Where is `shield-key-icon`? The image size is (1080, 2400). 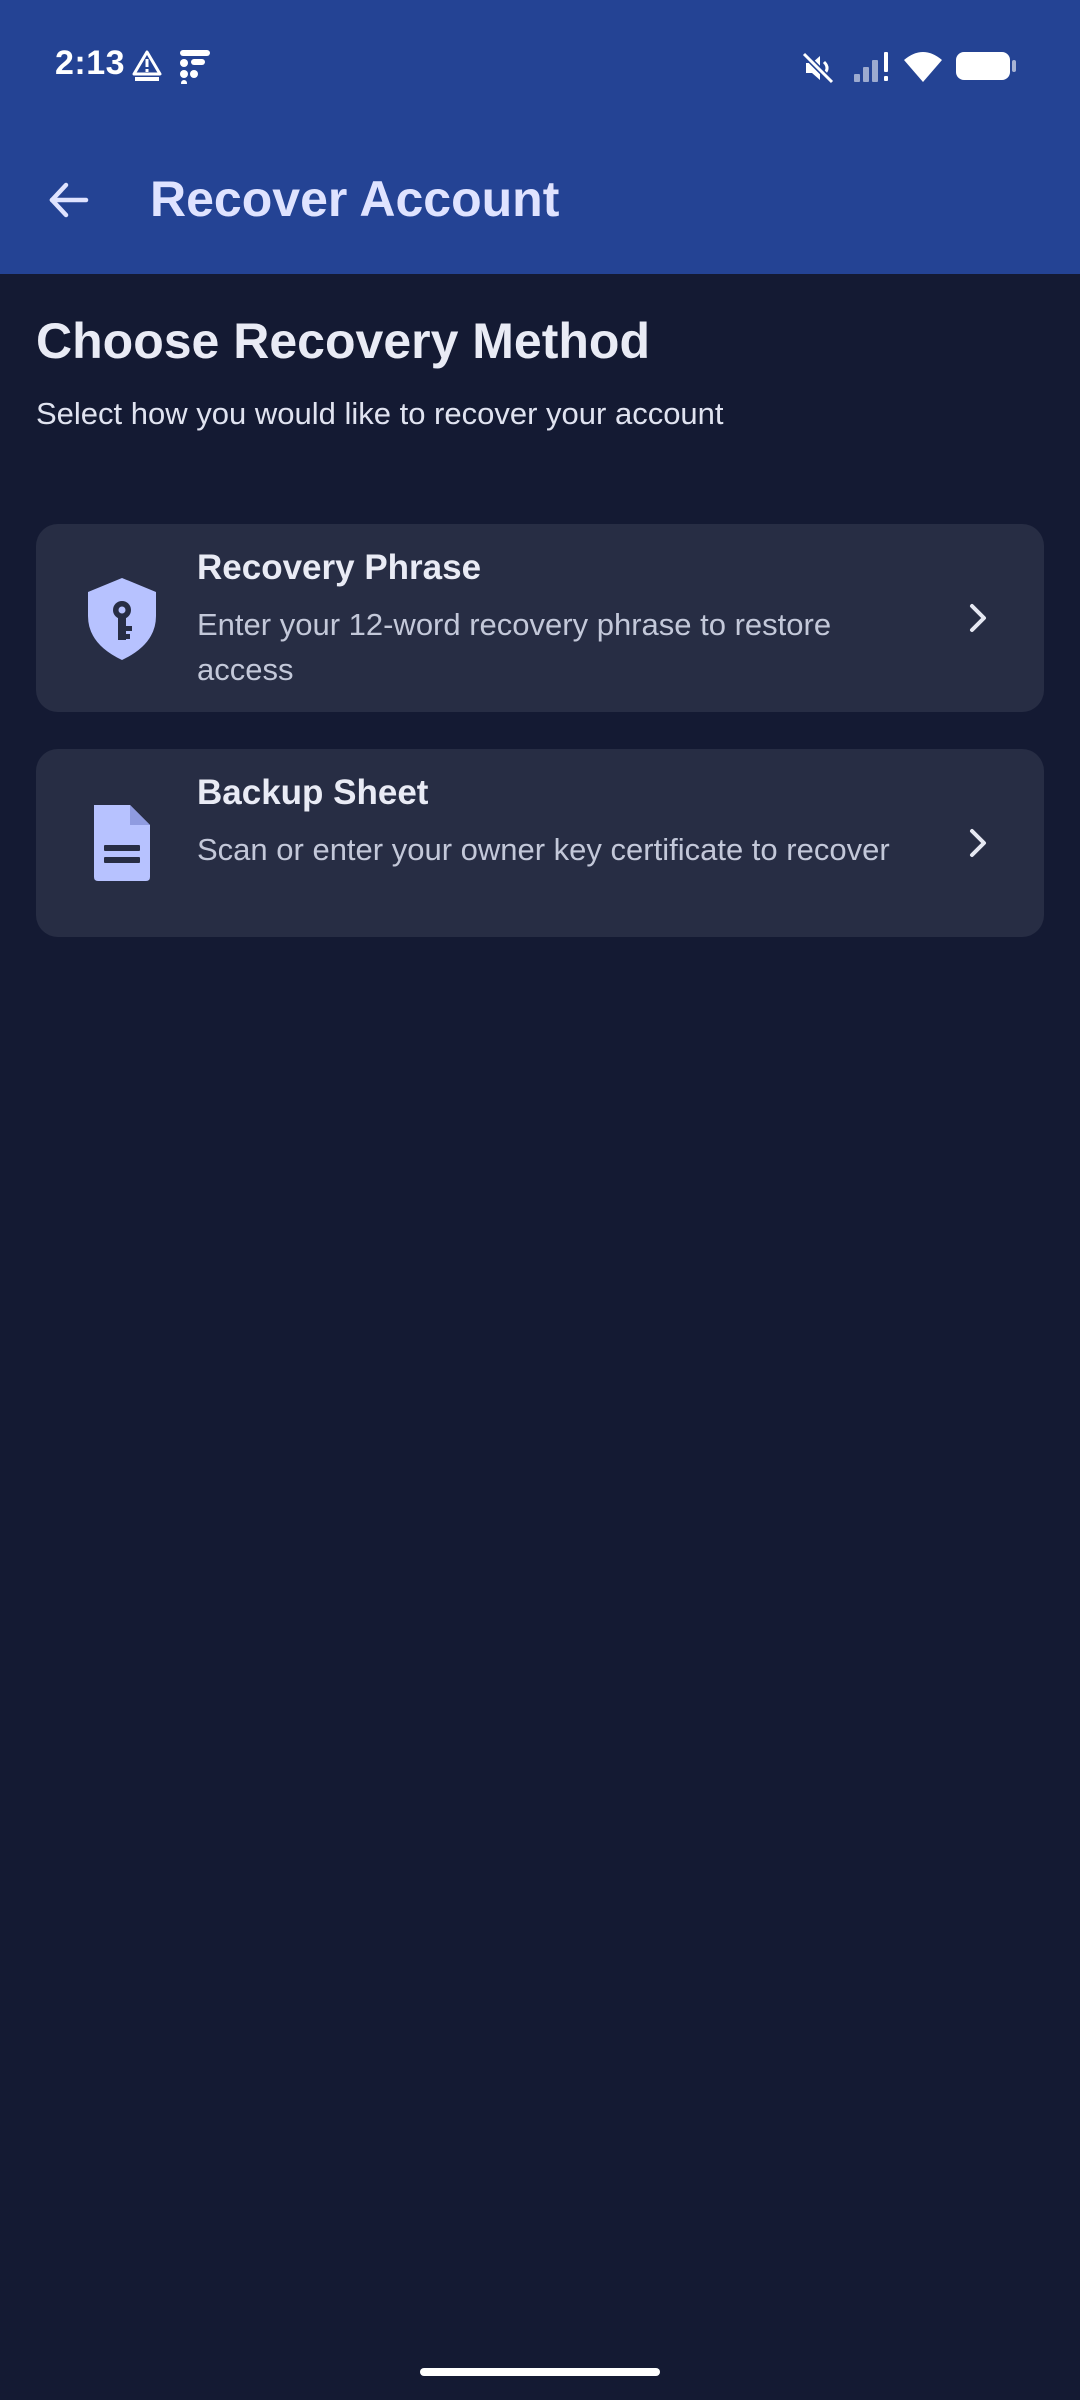 shield-key-icon is located at coordinates (122, 619).